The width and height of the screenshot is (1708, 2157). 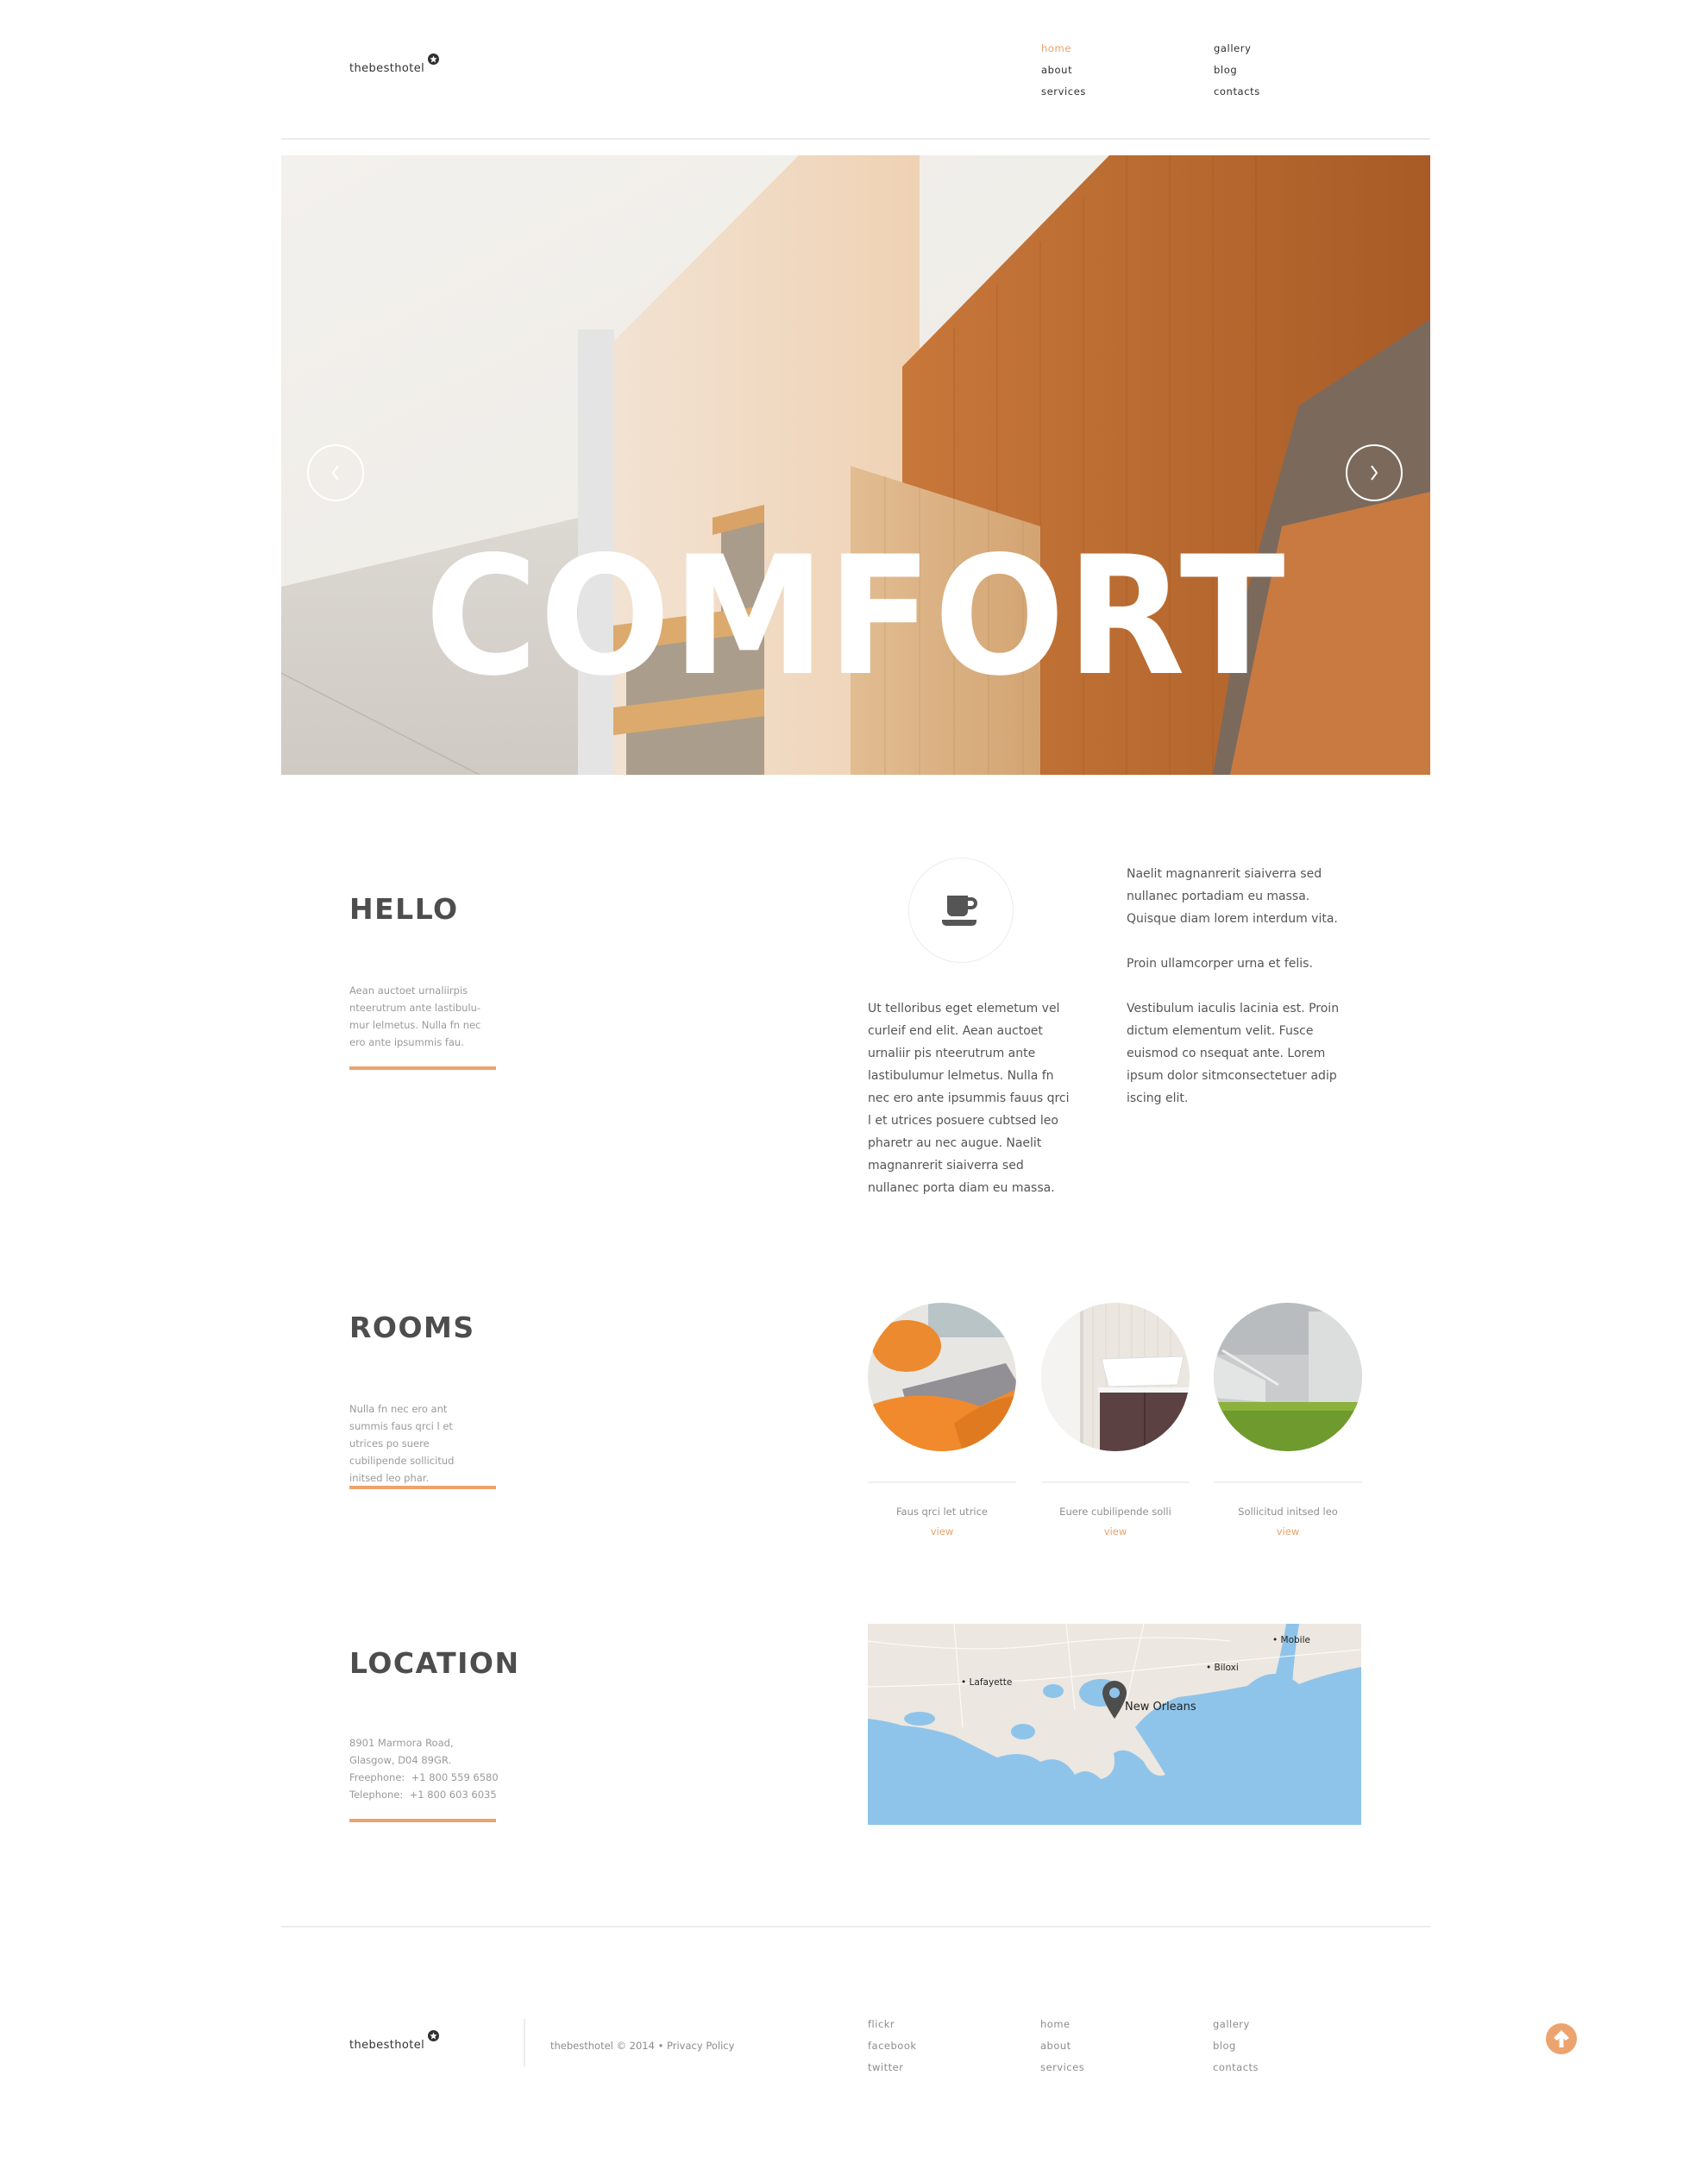 I want to click on footer-link-flickr: flickr, so click(x=881, y=2024).